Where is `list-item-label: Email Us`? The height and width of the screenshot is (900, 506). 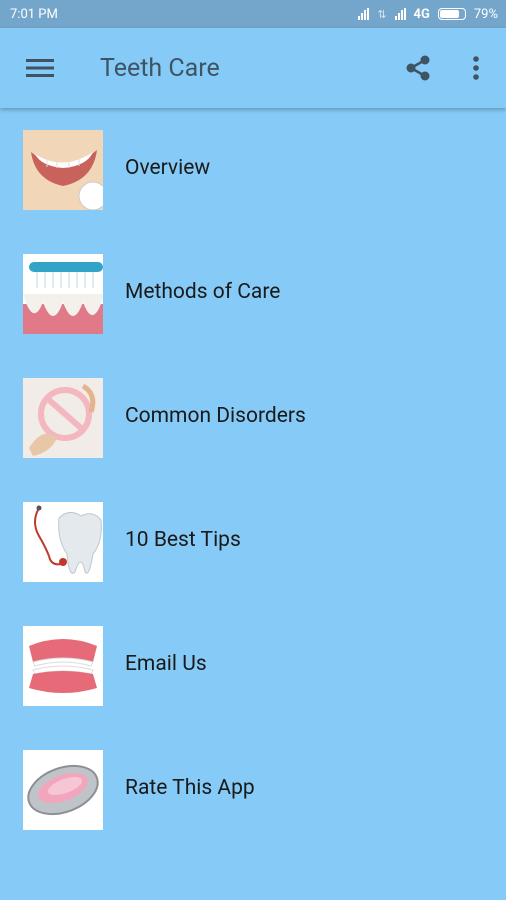 list-item-label: Email Us is located at coordinates (166, 664).